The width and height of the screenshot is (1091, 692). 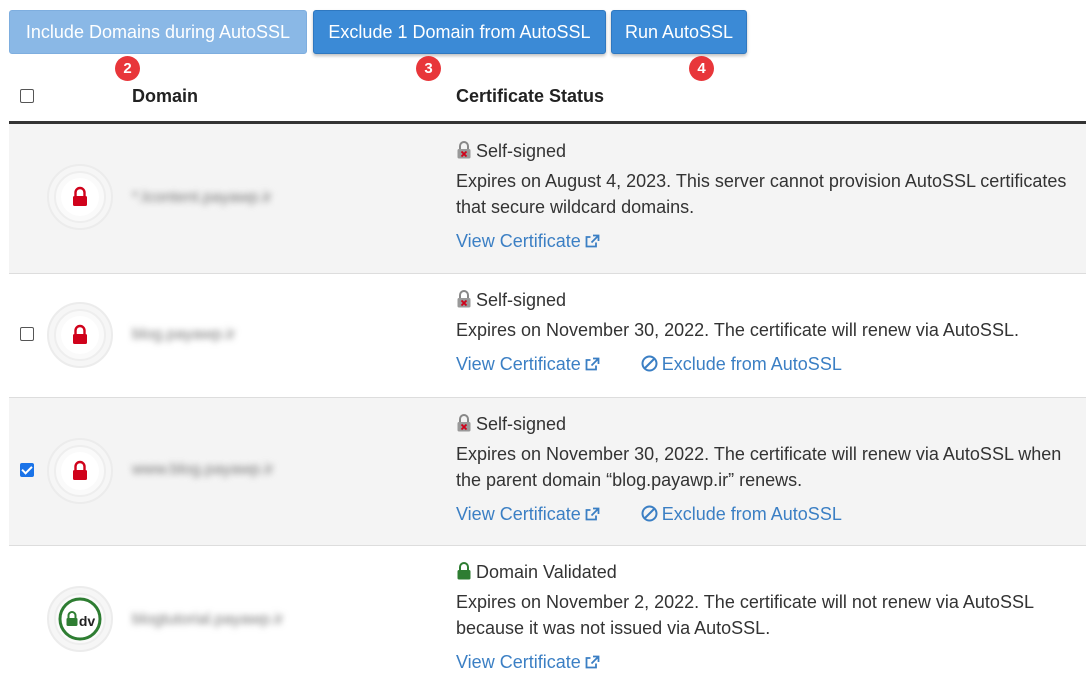 I want to click on domain-column-header: Domain, so click(x=165, y=96).